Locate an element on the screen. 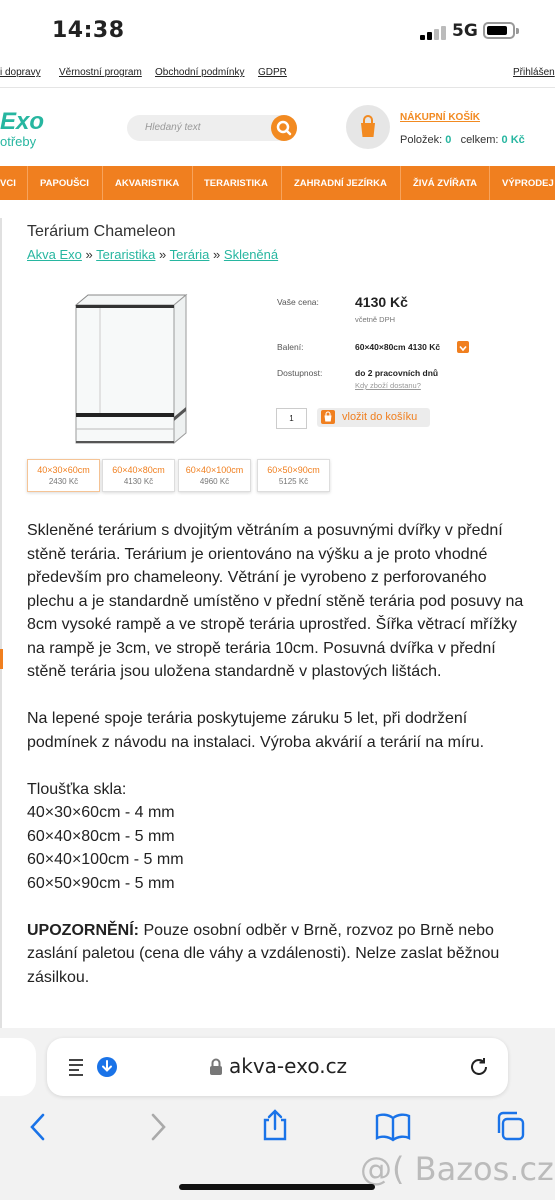 This screenshot has width=555, height=1200. search-icon is located at coordinates (284, 128).